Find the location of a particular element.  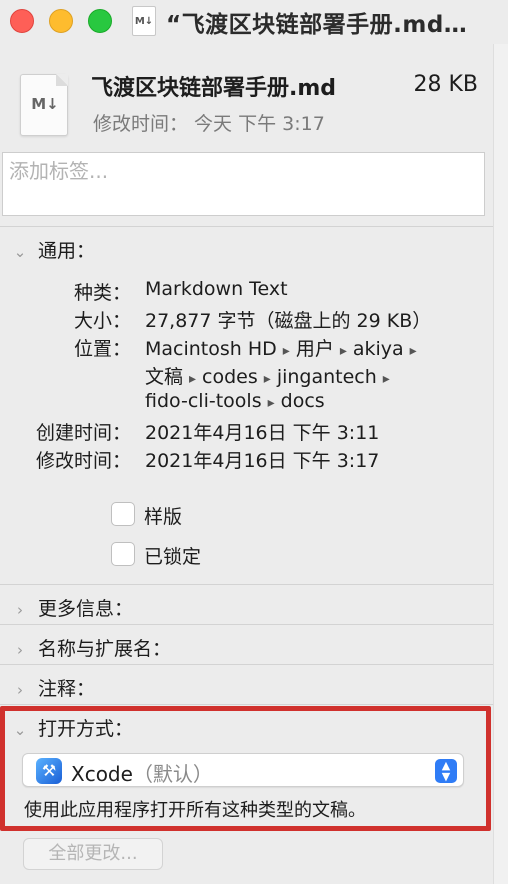

section-title: 通用： is located at coordinates (67, 251).